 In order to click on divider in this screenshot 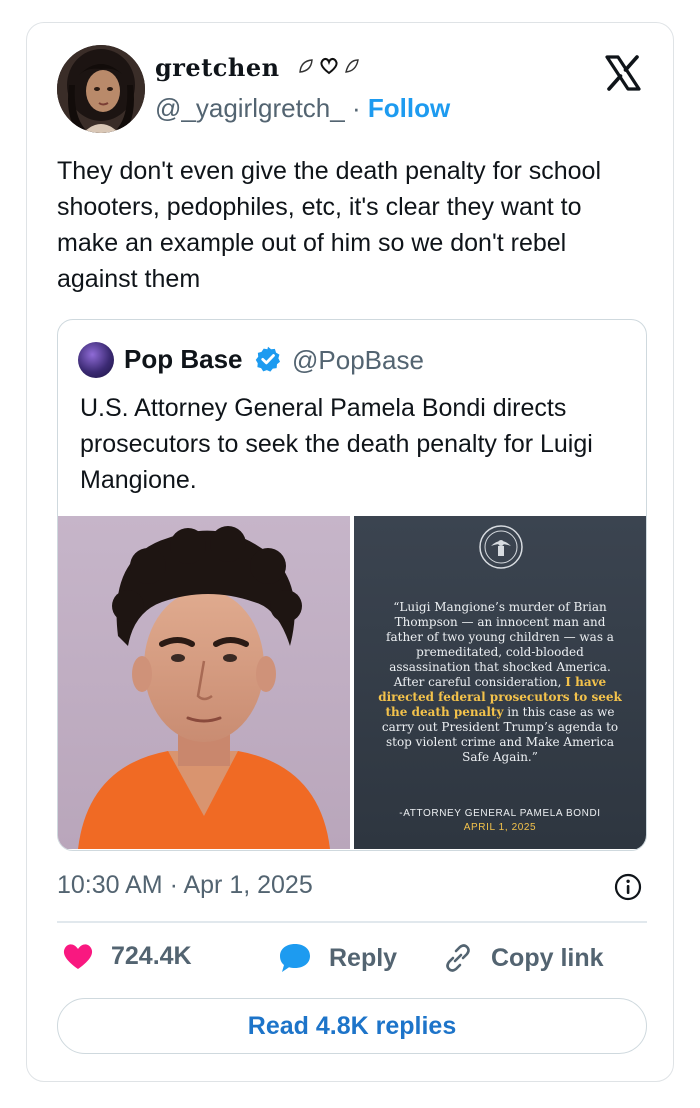, I will do `click(352, 922)`.